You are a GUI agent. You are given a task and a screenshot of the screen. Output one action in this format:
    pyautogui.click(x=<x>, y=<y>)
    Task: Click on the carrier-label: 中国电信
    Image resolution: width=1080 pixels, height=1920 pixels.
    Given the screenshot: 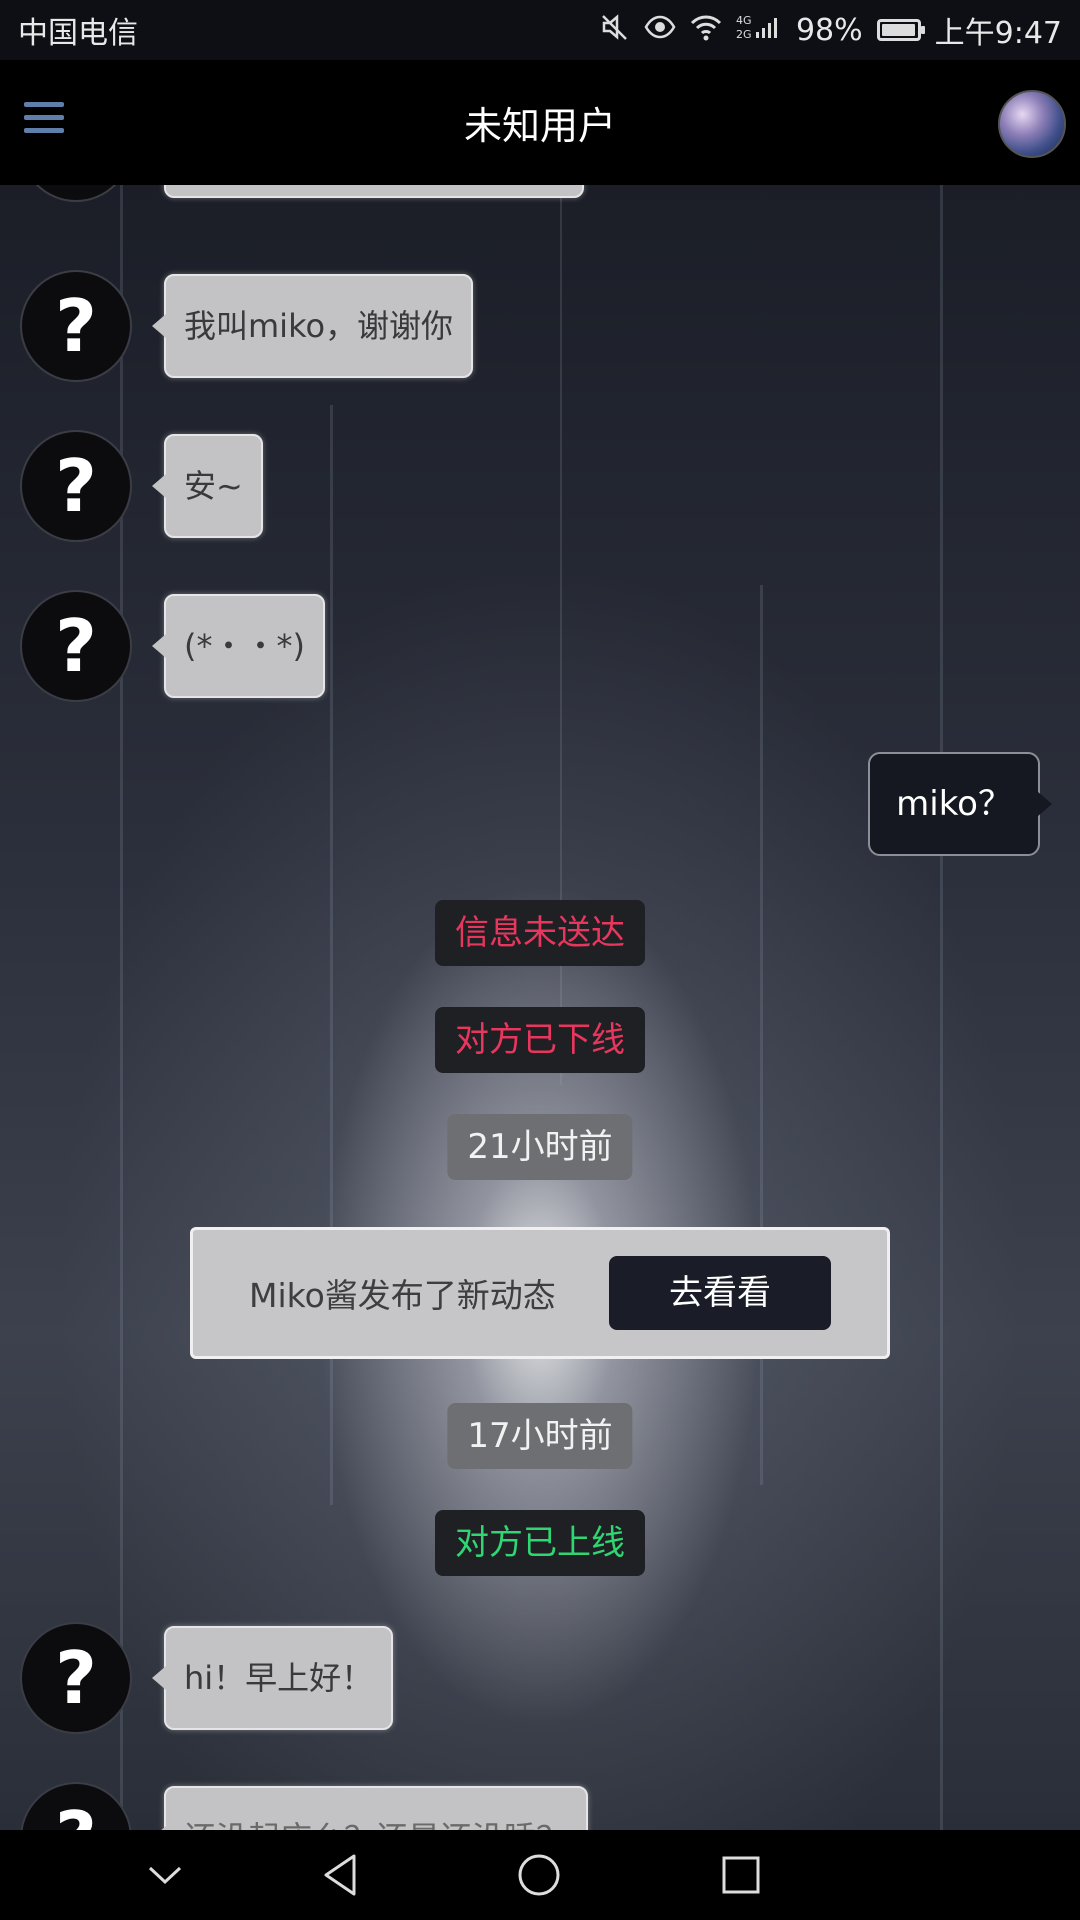 What is the action you would take?
    pyautogui.click(x=78, y=33)
    